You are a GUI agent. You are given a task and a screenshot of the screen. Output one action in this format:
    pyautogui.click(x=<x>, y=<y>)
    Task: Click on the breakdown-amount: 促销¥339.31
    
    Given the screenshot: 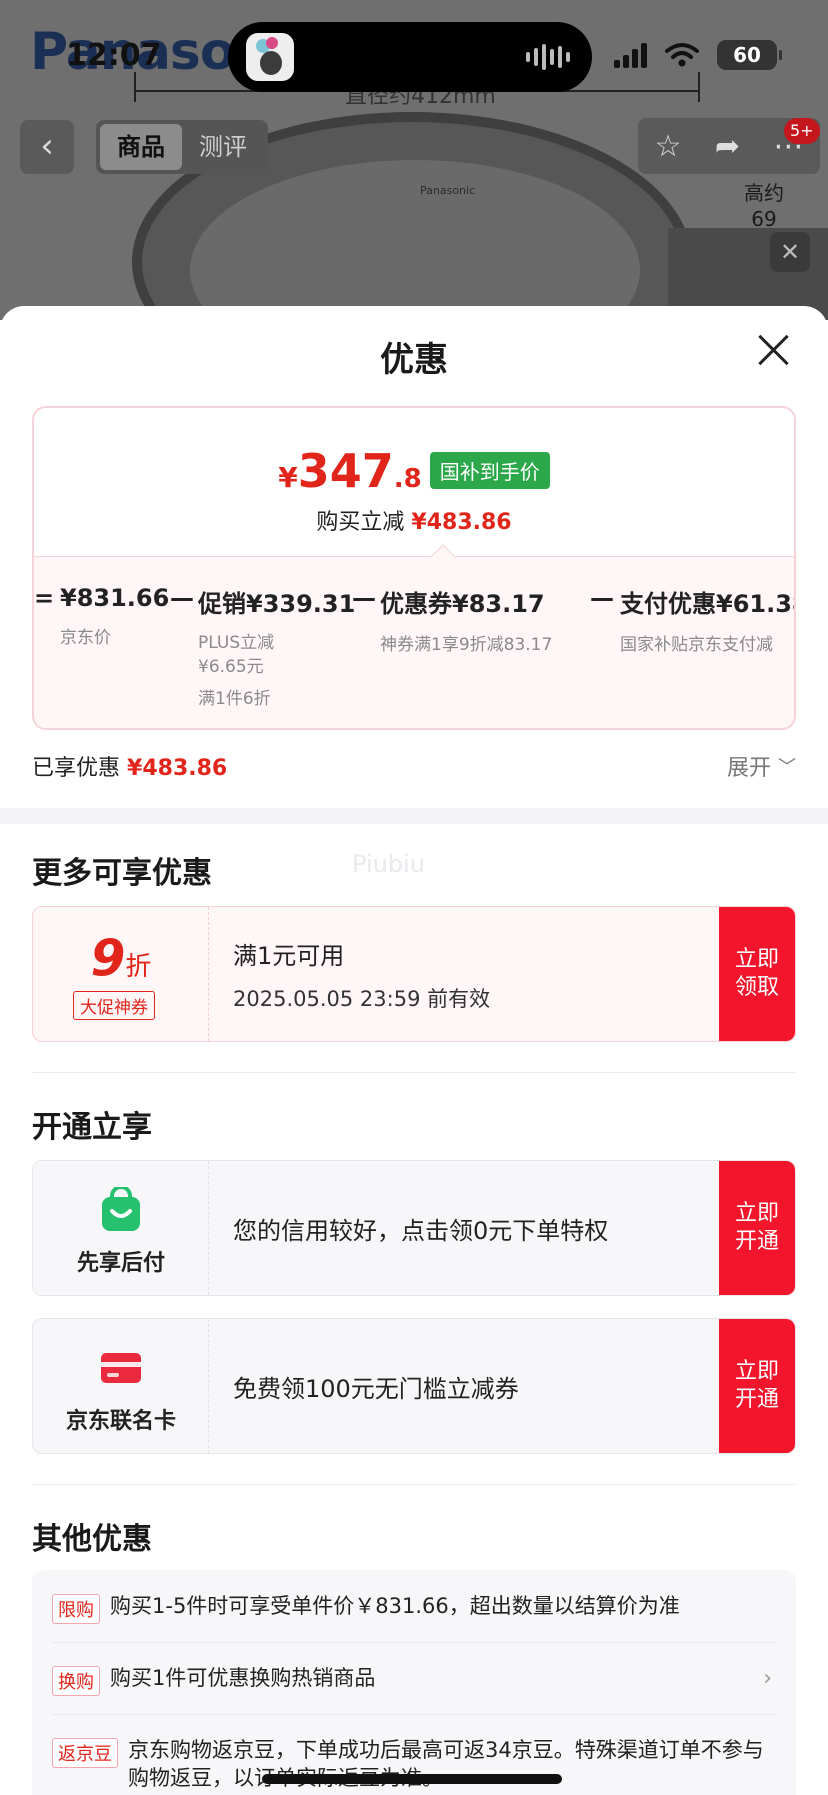 What is the action you would take?
    pyautogui.click(x=277, y=604)
    